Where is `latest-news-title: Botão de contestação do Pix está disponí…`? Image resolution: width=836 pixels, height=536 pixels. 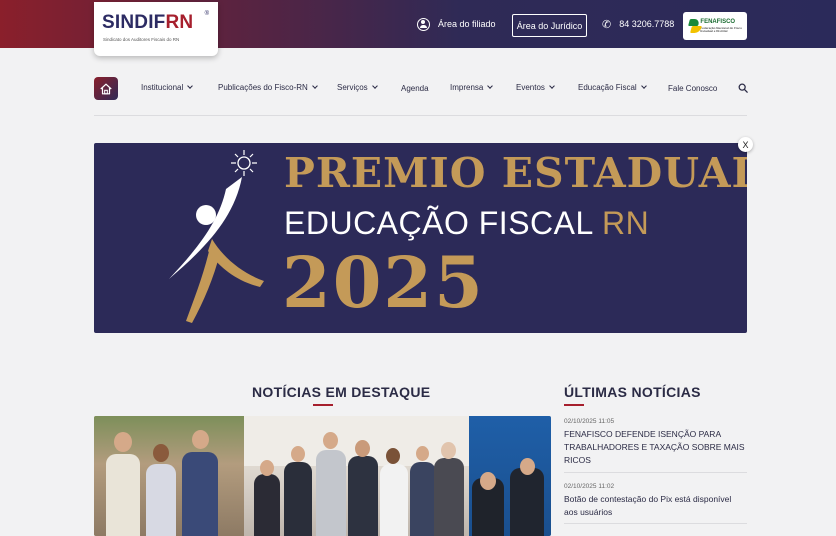
latest-news-title: Botão de contestação do Pix está disponí… is located at coordinates (655, 506).